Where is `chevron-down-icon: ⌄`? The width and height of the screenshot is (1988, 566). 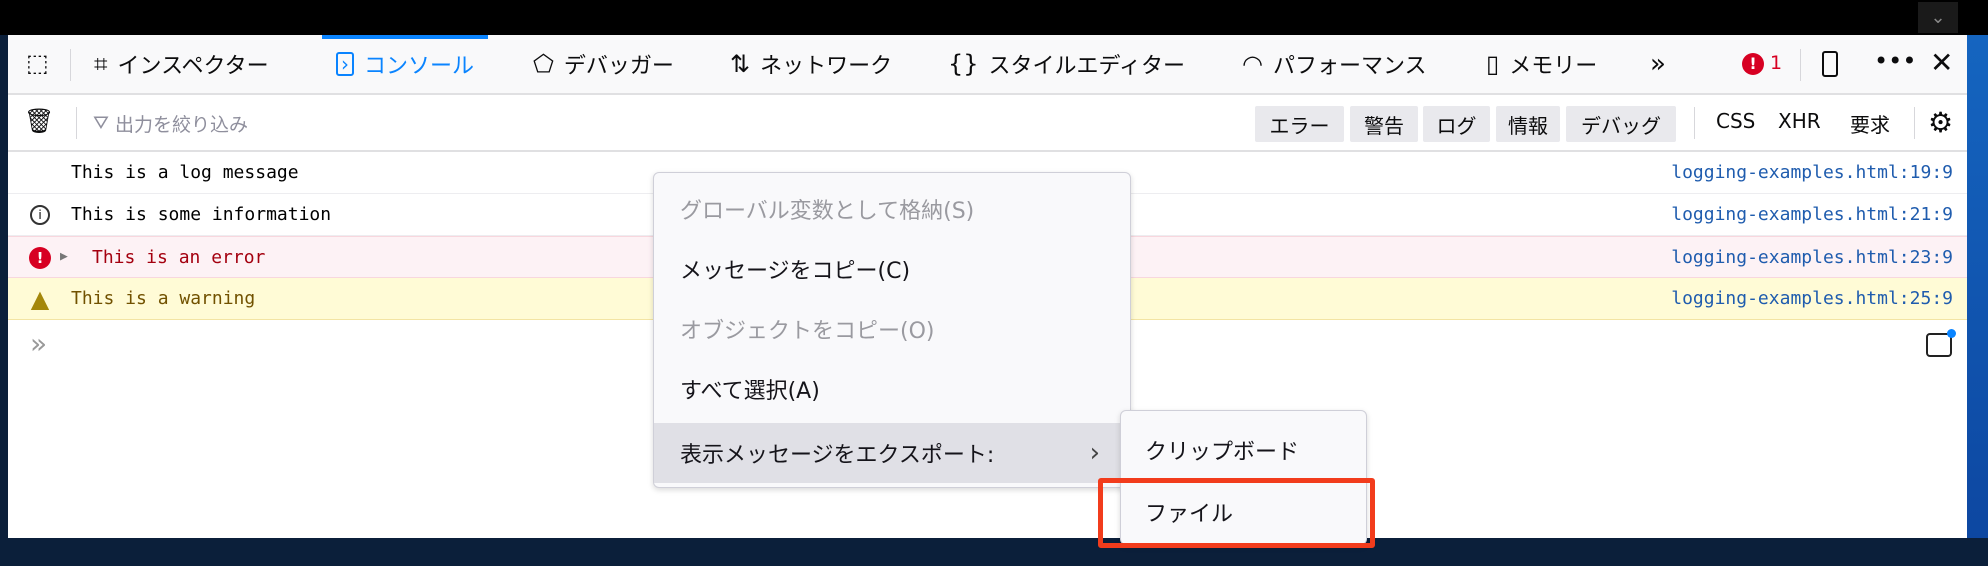 chevron-down-icon: ⌄ is located at coordinates (1938, 17).